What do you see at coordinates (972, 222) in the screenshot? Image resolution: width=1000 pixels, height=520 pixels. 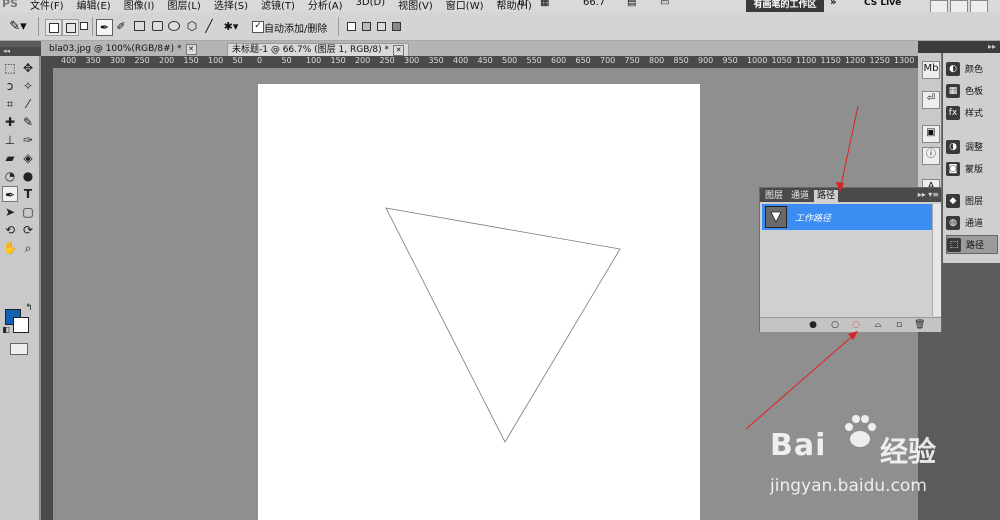 I see `panel-channels: ◍ 通道` at bounding box center [972, 222].